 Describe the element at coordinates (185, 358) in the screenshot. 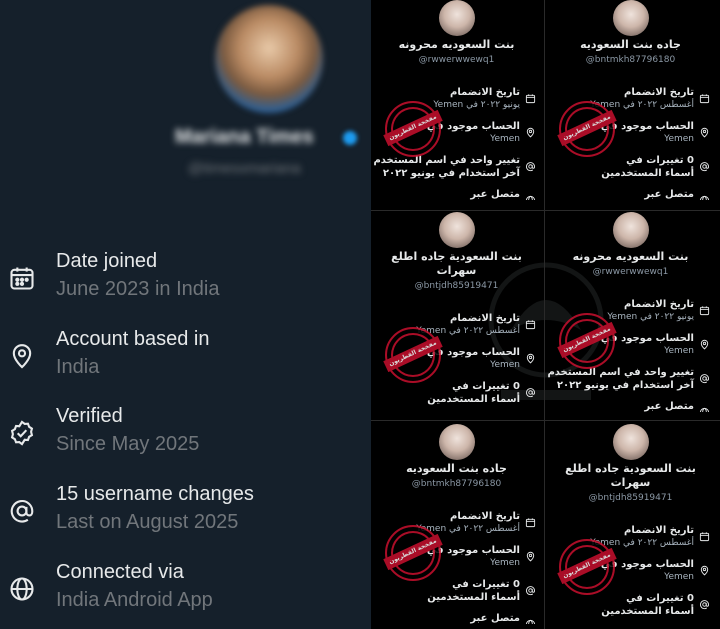

I see `about-row-account-based-in: Account based in India` at that location.